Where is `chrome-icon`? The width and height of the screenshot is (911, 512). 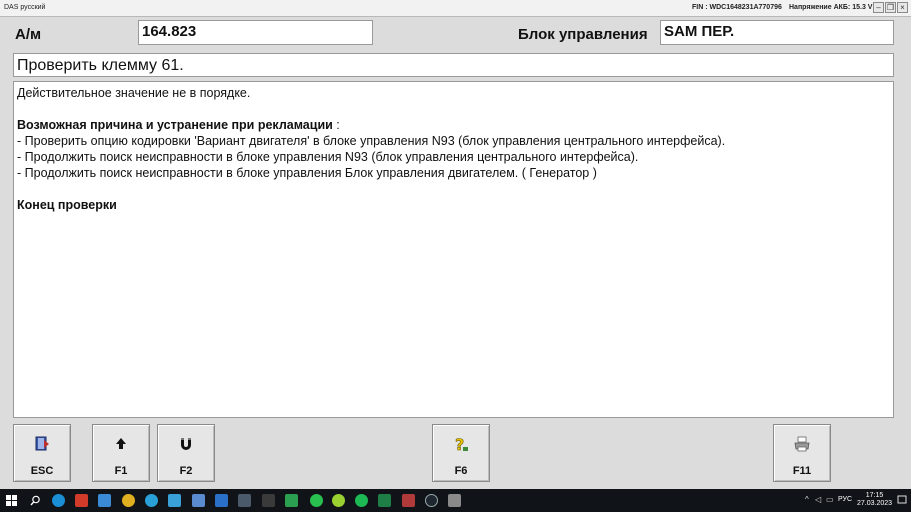
chrome-icon is located at coordinates (128, 500).